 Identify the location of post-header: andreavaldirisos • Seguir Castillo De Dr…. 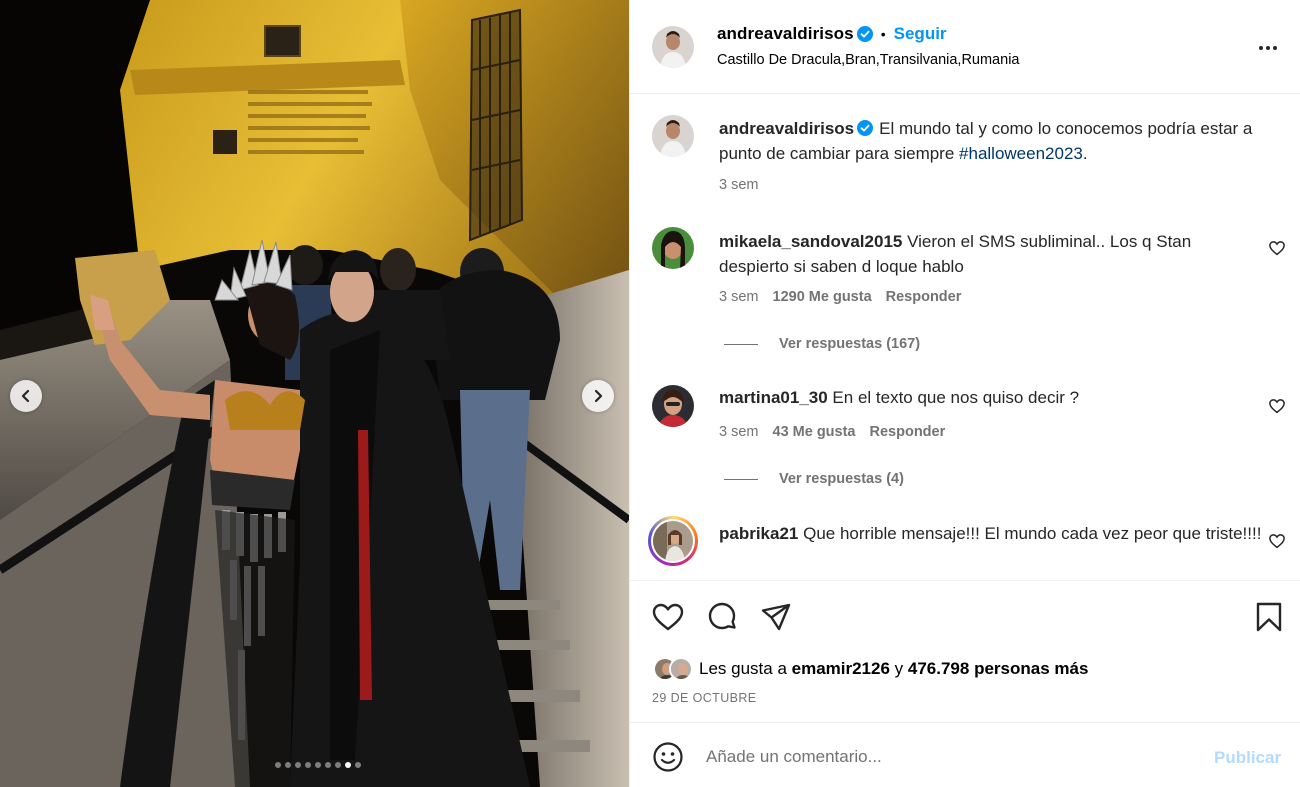
(965, 47).